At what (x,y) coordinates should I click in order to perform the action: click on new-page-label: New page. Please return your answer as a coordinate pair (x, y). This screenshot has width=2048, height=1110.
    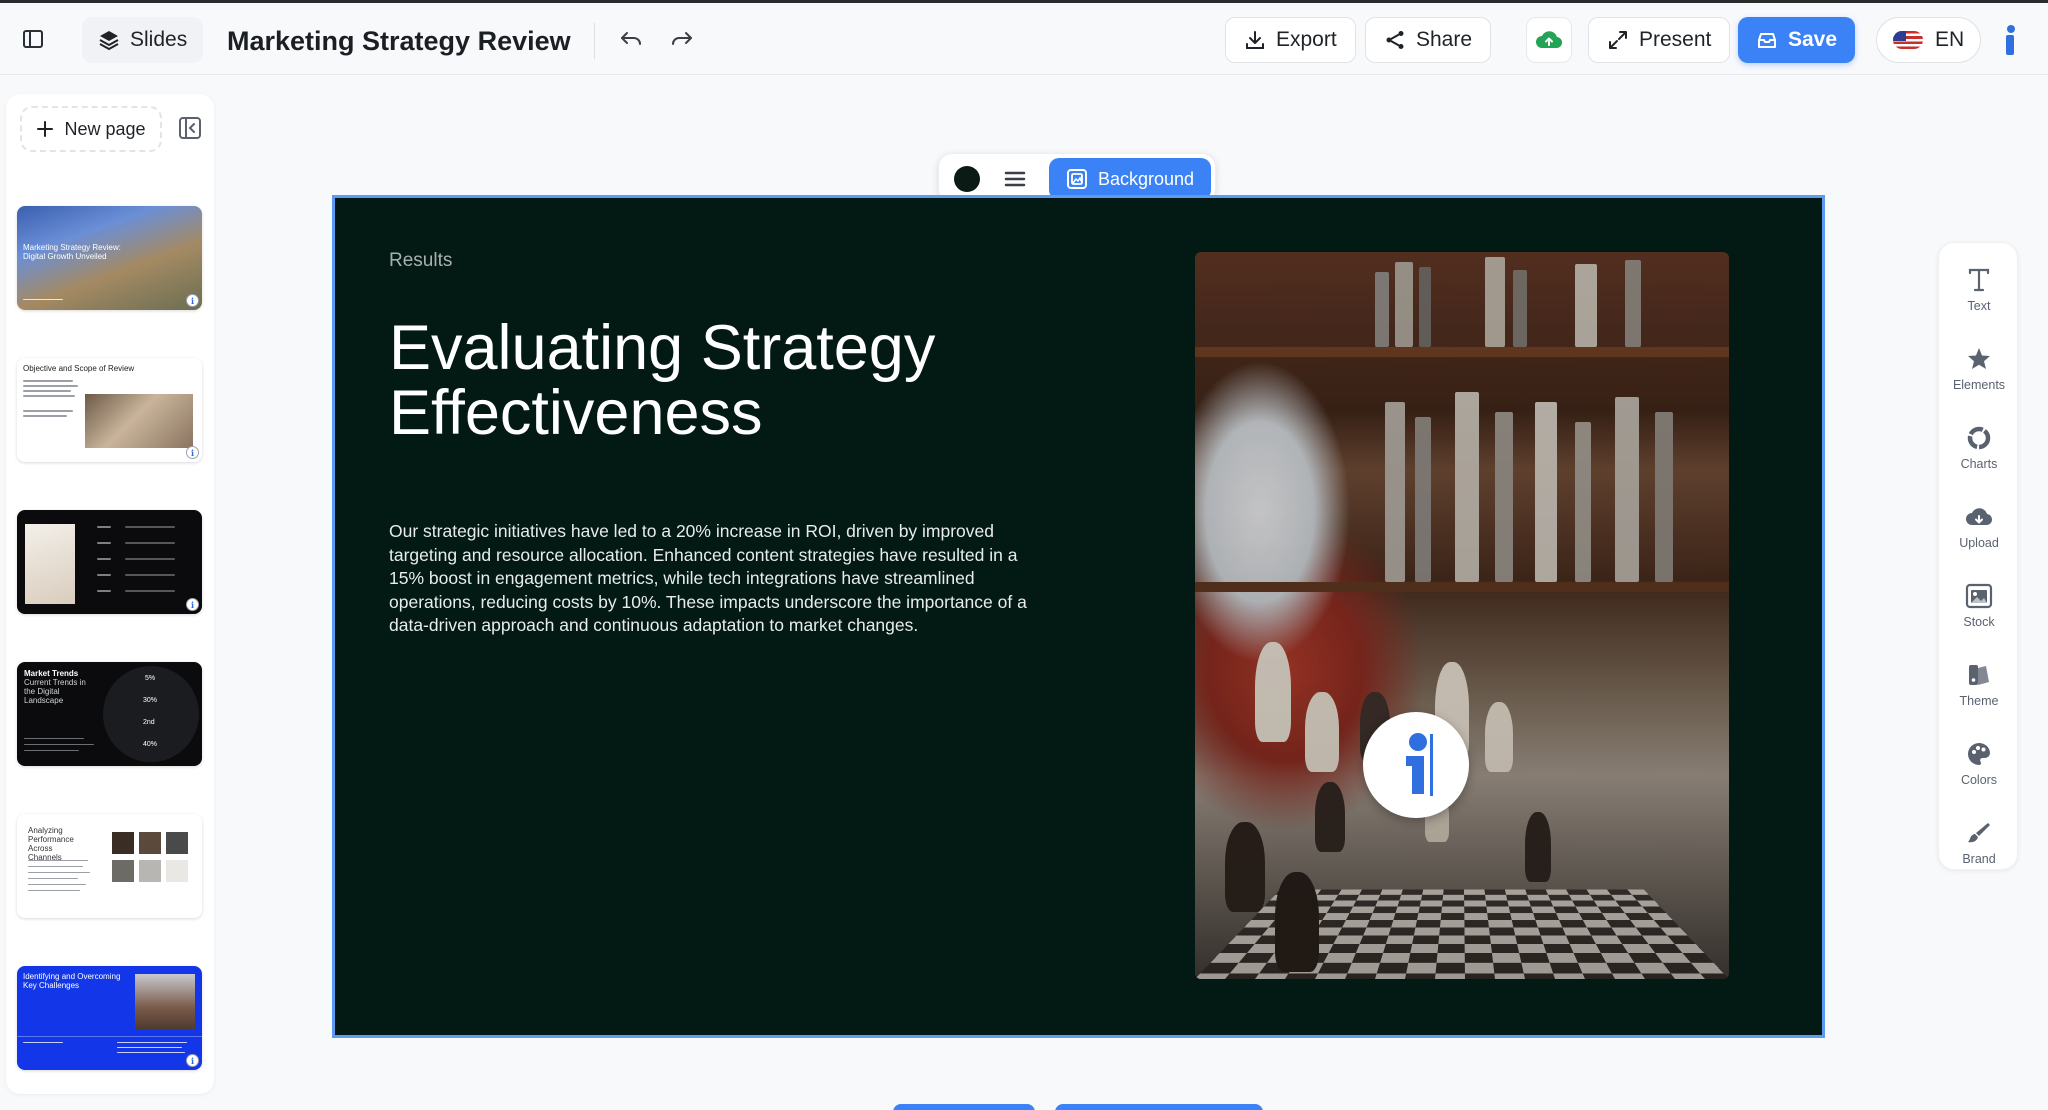
    Looking at the image, I should click on (105, 128).